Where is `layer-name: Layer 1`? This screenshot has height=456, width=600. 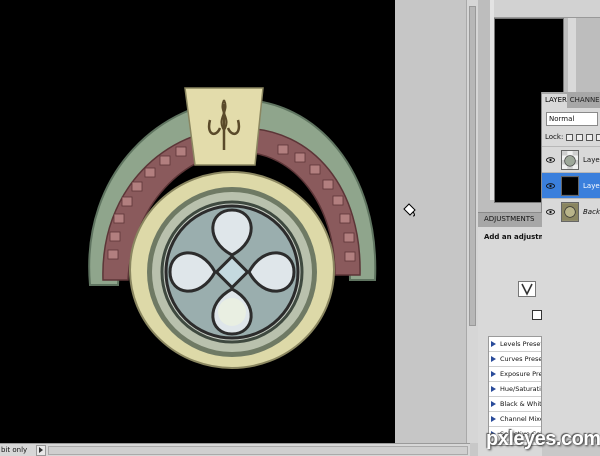
layer-name: Layer 1 is located at coordinates (591, 160).